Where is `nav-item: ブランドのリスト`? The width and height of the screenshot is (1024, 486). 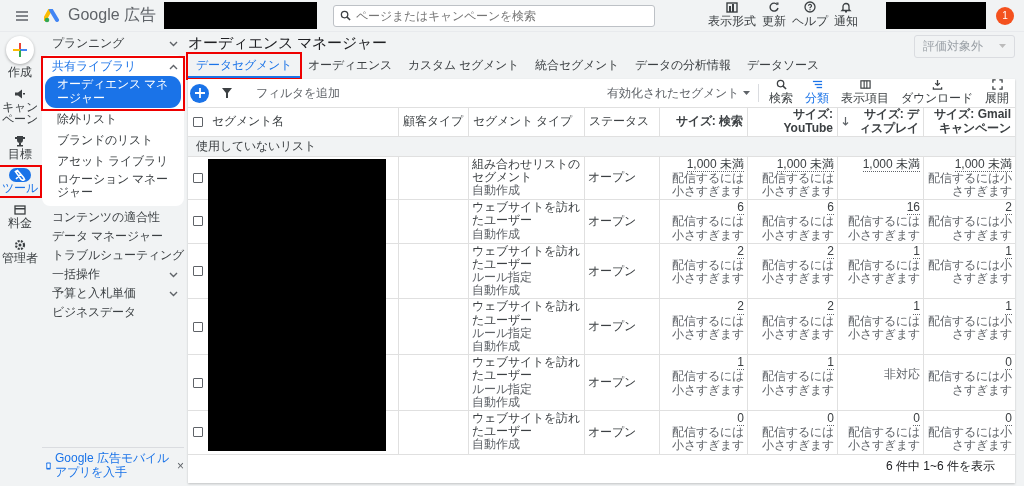 nav-item: ブランドのリスト is located at coordinates (113, 141).